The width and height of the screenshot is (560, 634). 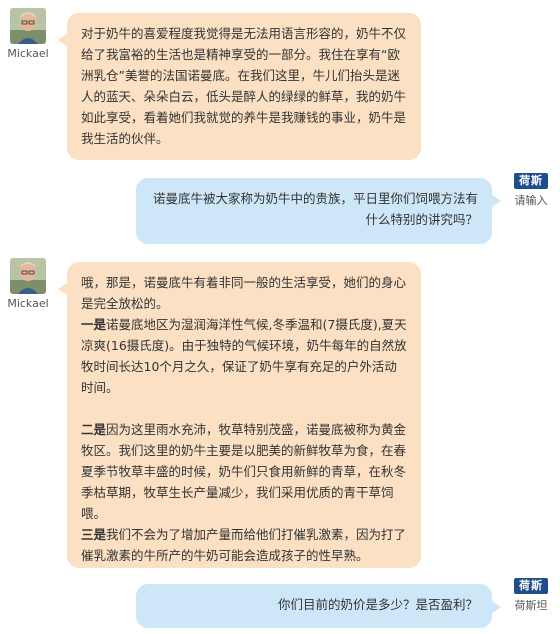 I want to click on message-2-bubble: 诺曼底牛被大家称为奶牛中的贵族，平日里你们饲喂方法有什么特别的讲究吗？, so click(x=318, y=211).